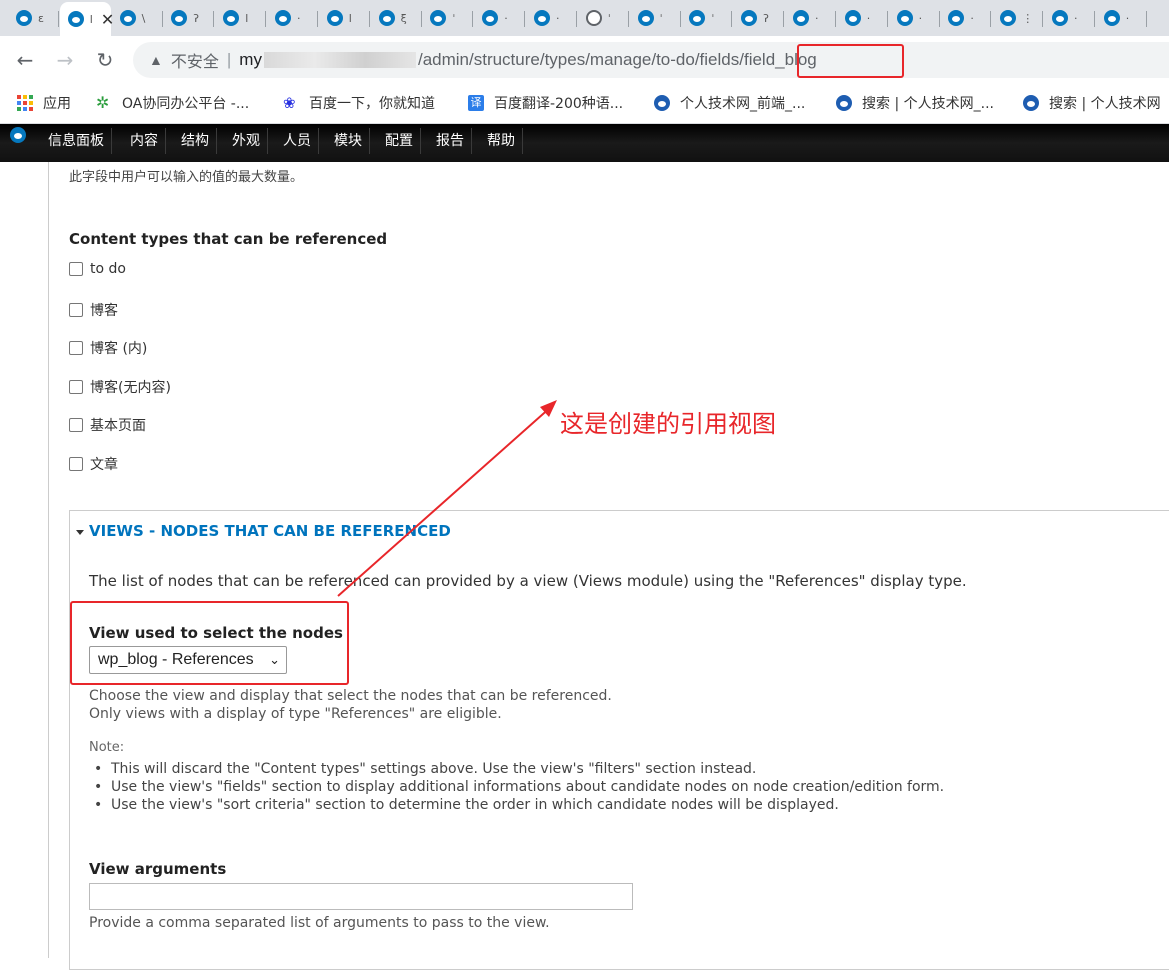  Describe the element at coordinates (447, 498) in the screenshot. I see `annotation-arrow` at that location.